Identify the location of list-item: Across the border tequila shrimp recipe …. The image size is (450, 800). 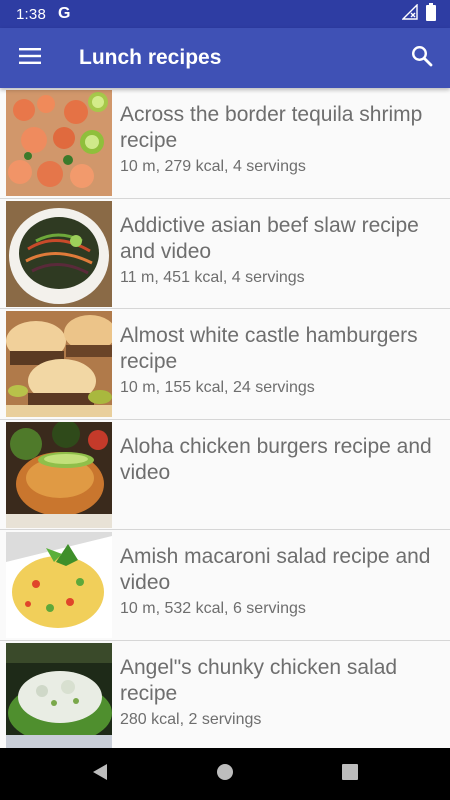
(225, 143).